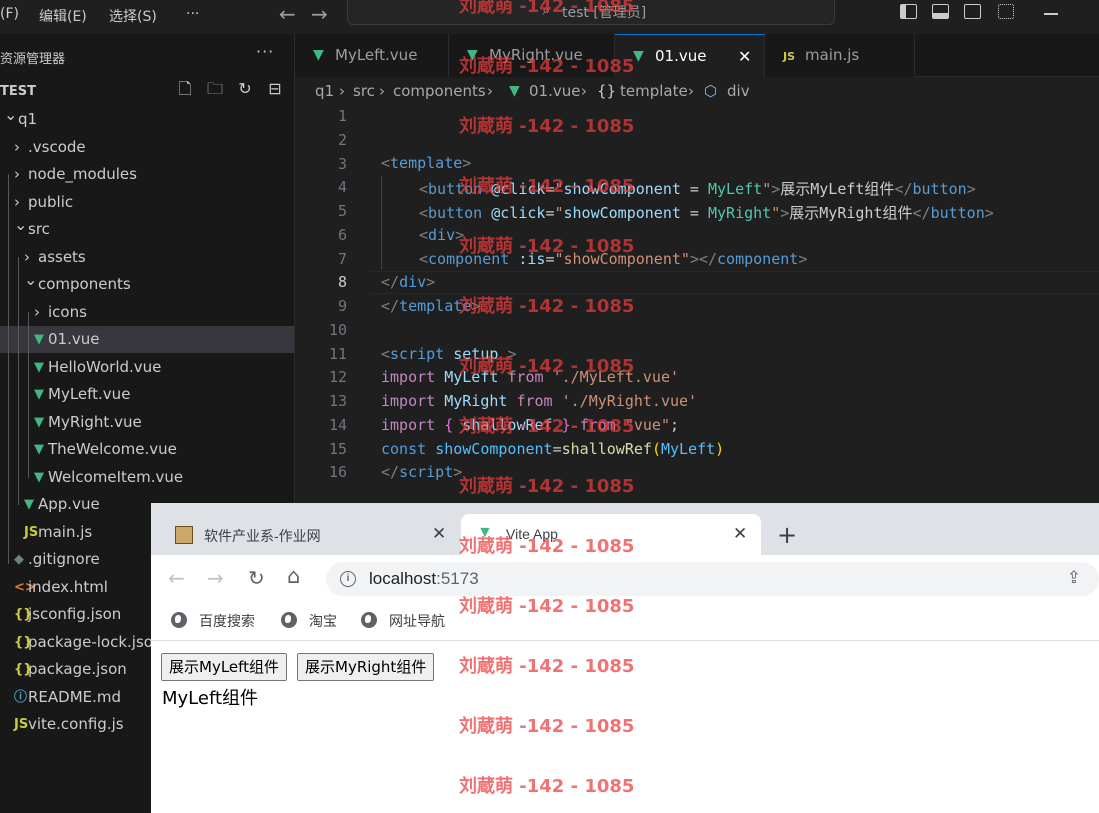  Describe the element at coordinates (348, 579) in the screenshot. I see `site-info-icon: i` at that location.